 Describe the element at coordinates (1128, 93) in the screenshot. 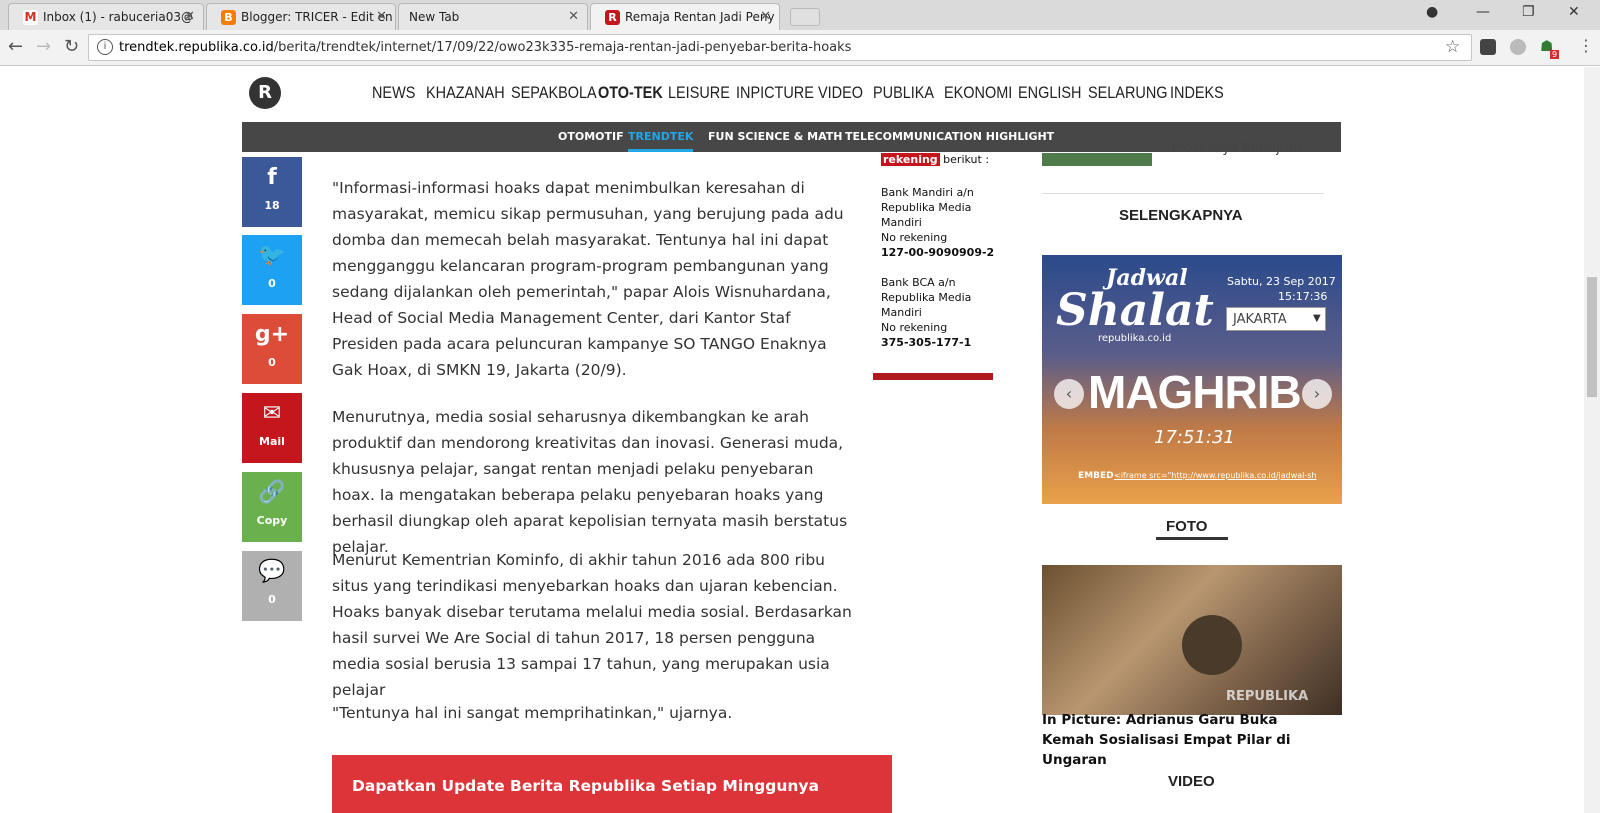

I see `menu-selarung: SELARUNG` at that location.